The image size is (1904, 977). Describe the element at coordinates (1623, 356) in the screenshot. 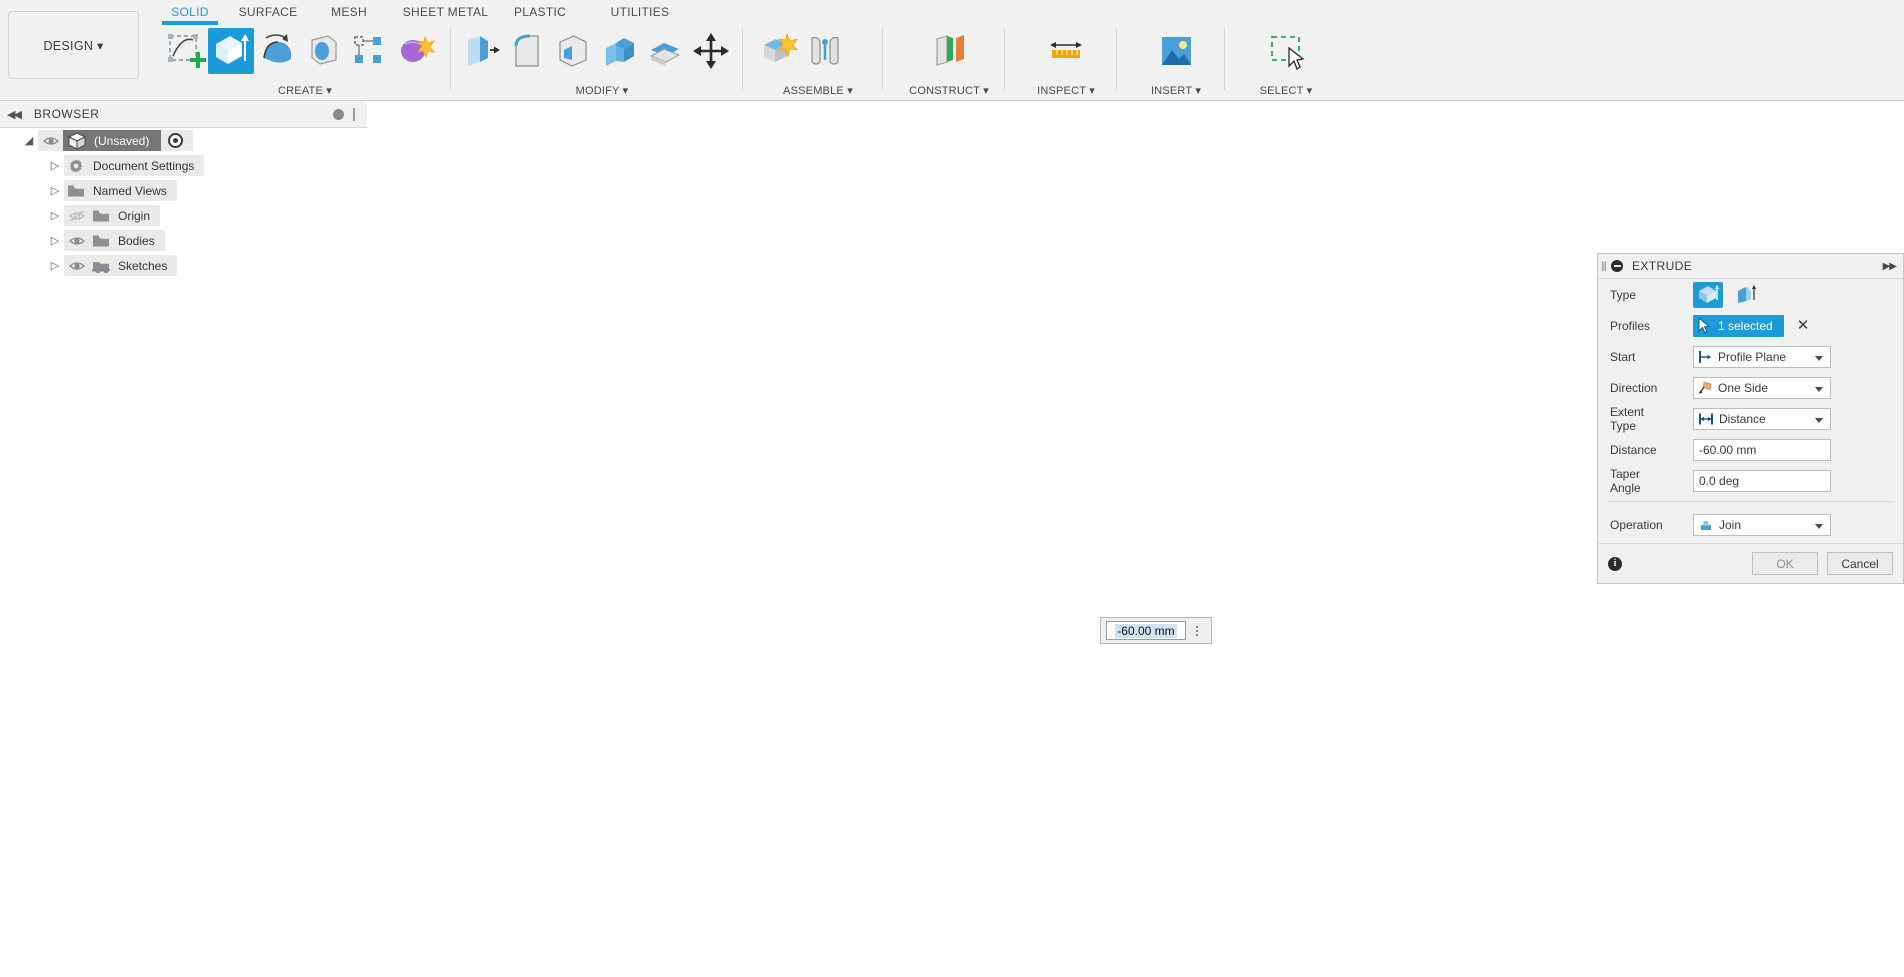

I see `start-label: Start` at that location.